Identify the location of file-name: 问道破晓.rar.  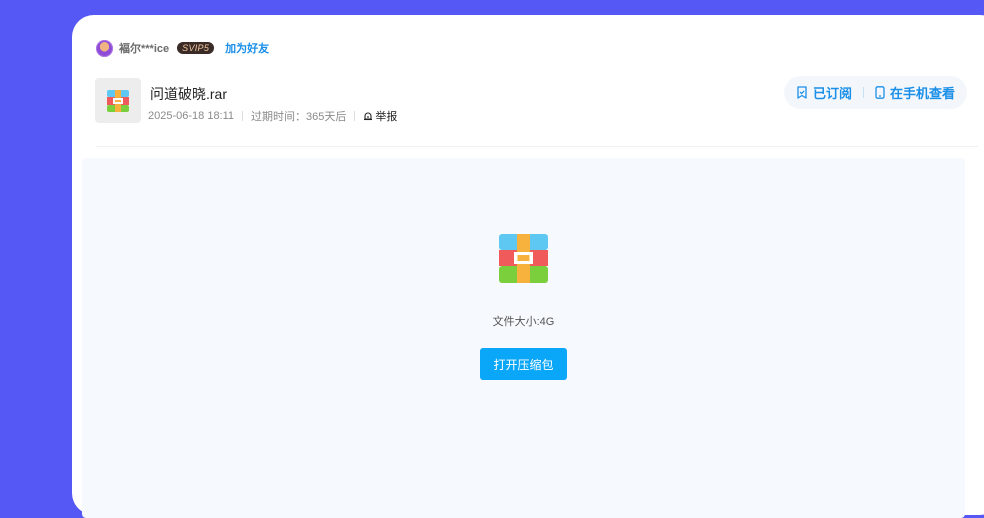
(188, 94).